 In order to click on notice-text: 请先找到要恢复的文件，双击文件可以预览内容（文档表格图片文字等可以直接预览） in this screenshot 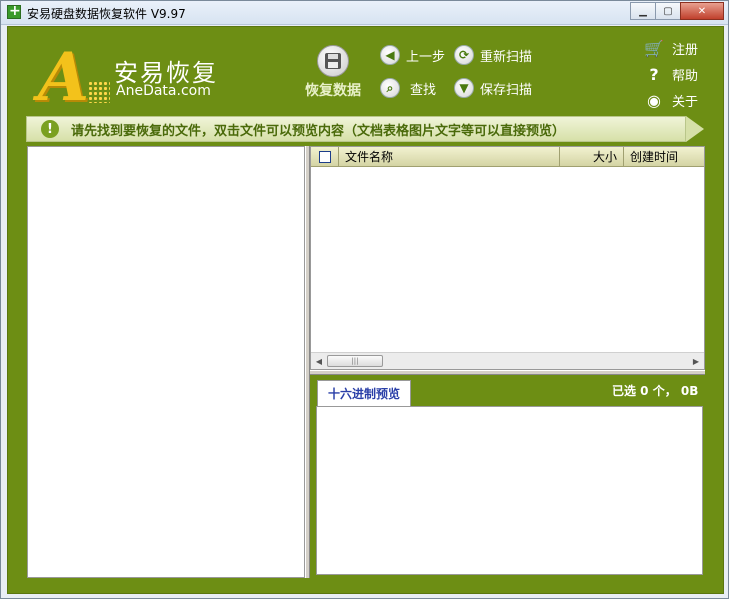, I will do `click(318, 131)`.